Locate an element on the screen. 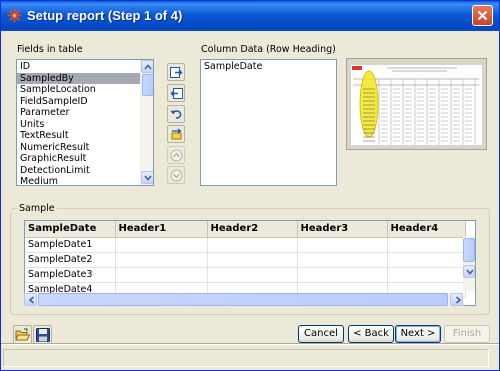 The image size is (500, 371). move-right-icon is located at coordinates (176, 72).